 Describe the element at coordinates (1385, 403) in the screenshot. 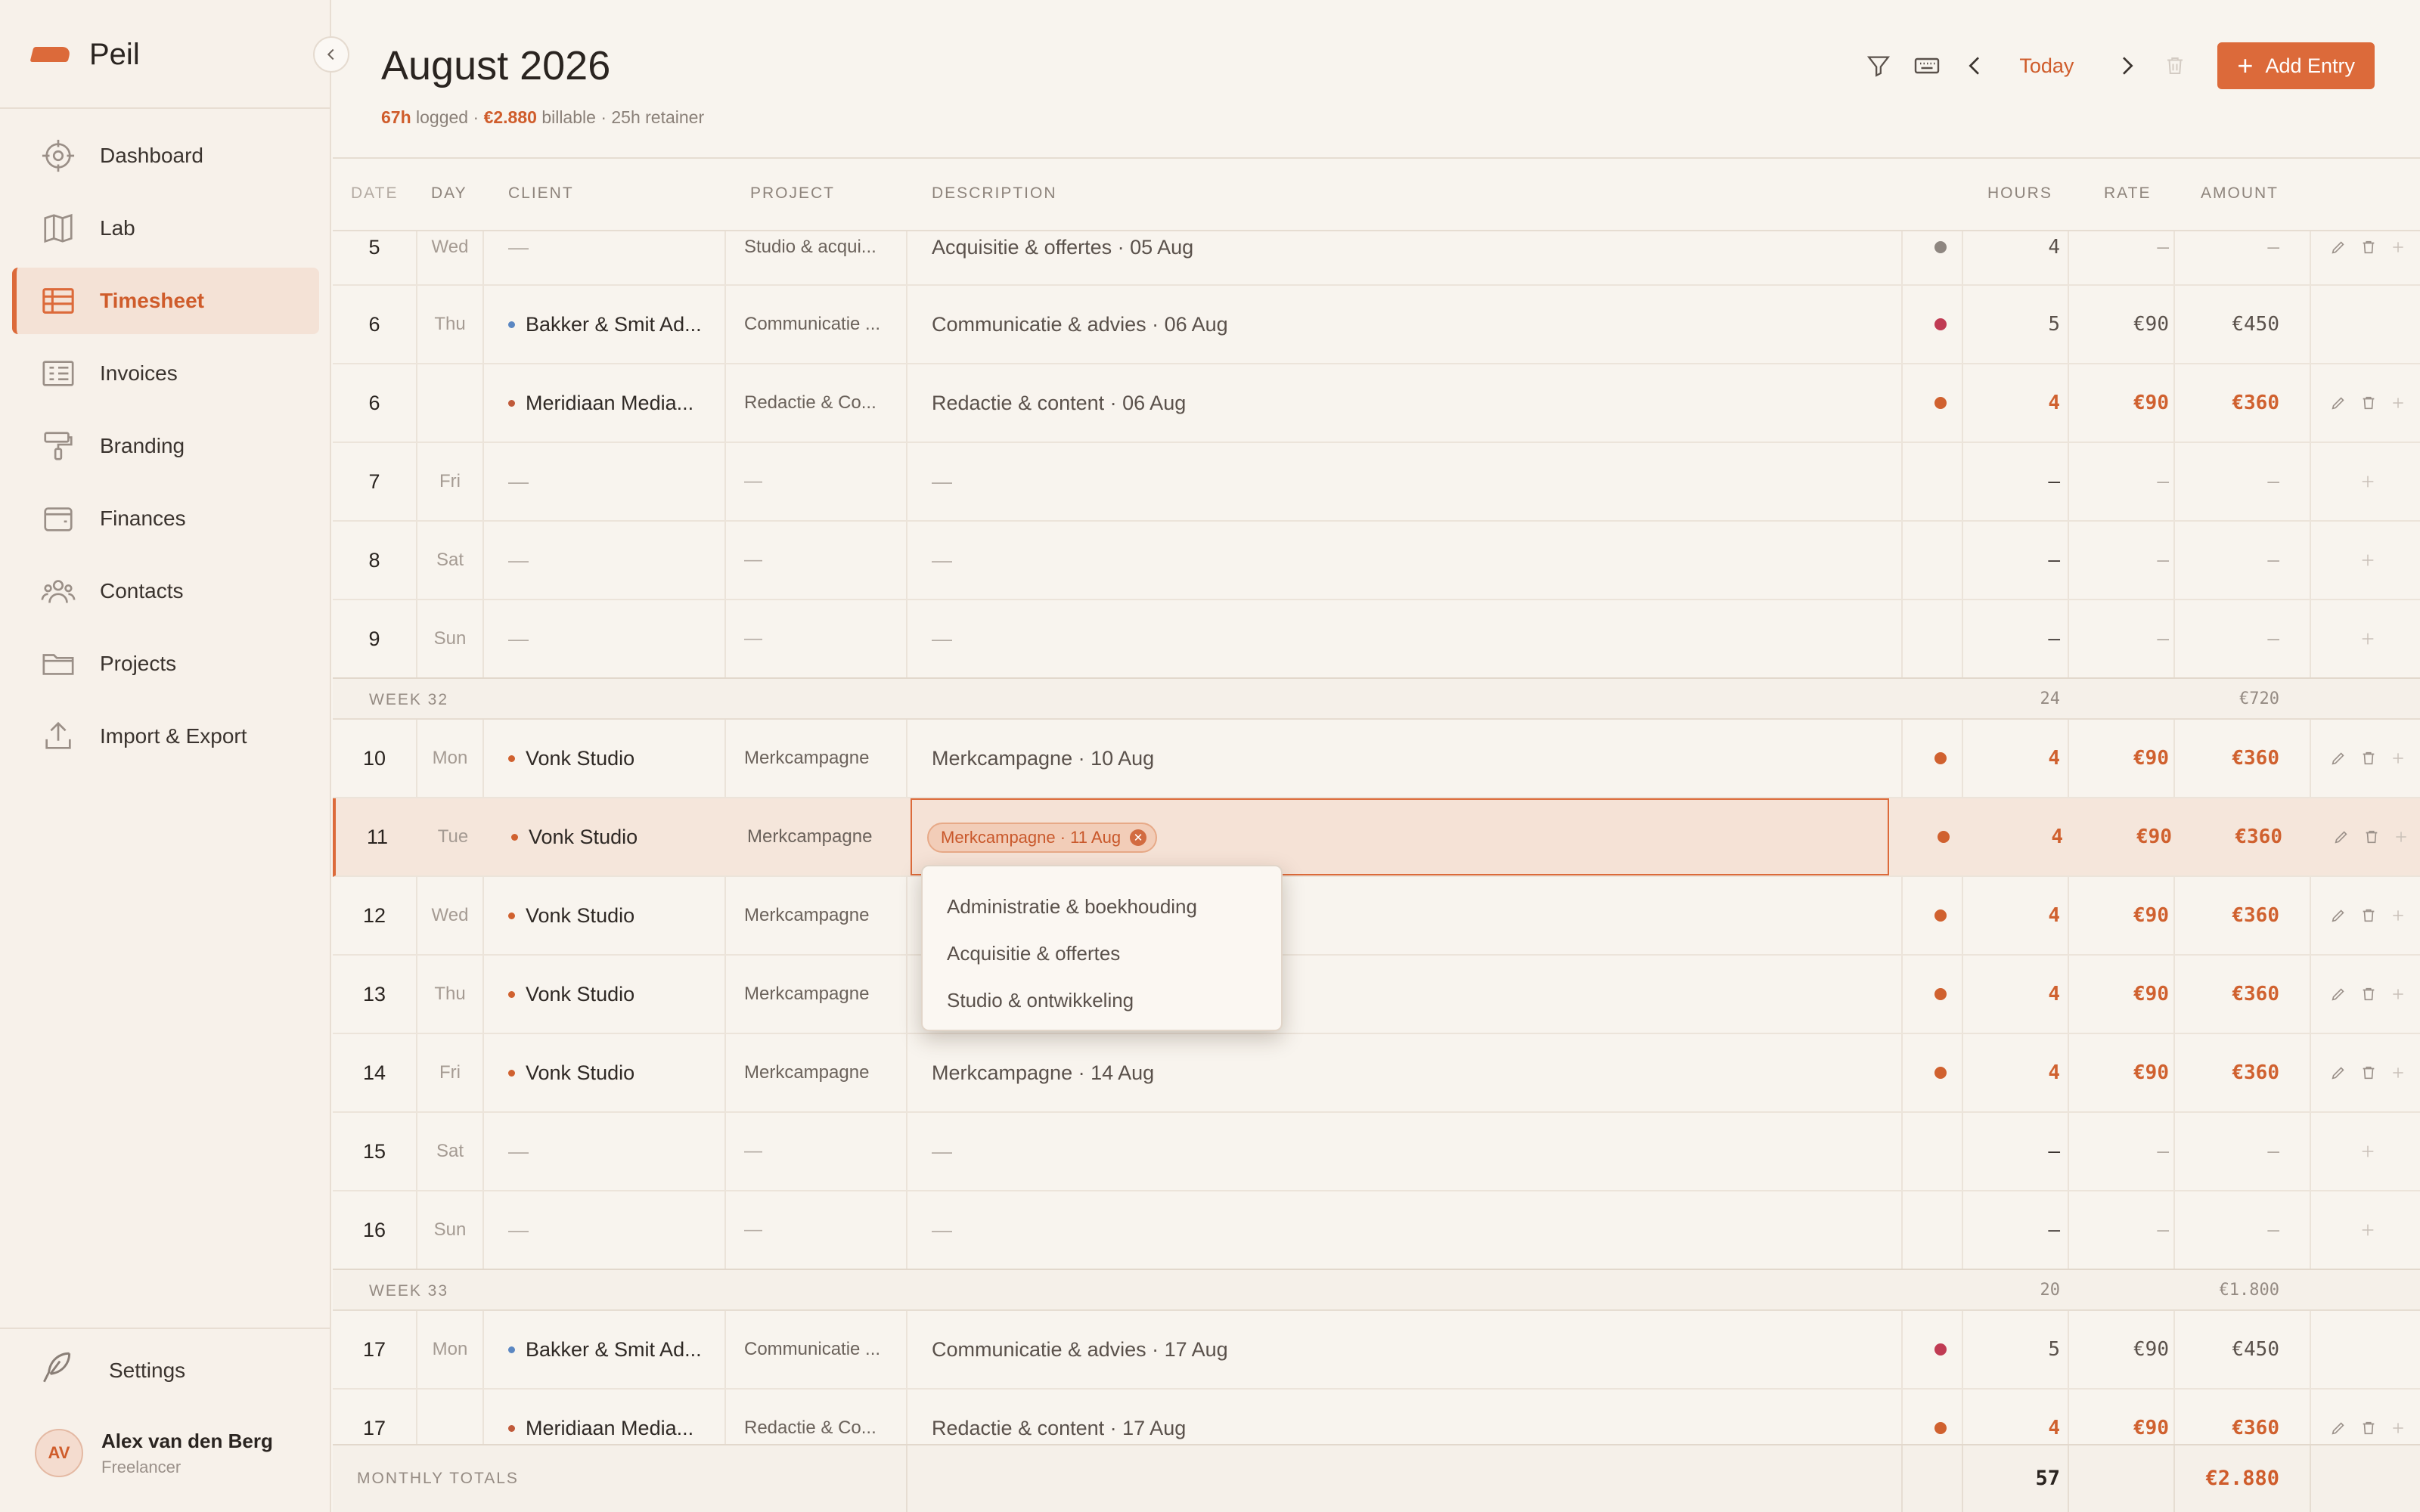

I see `cell-description: Redactie & content · 06 Aug` at that location.